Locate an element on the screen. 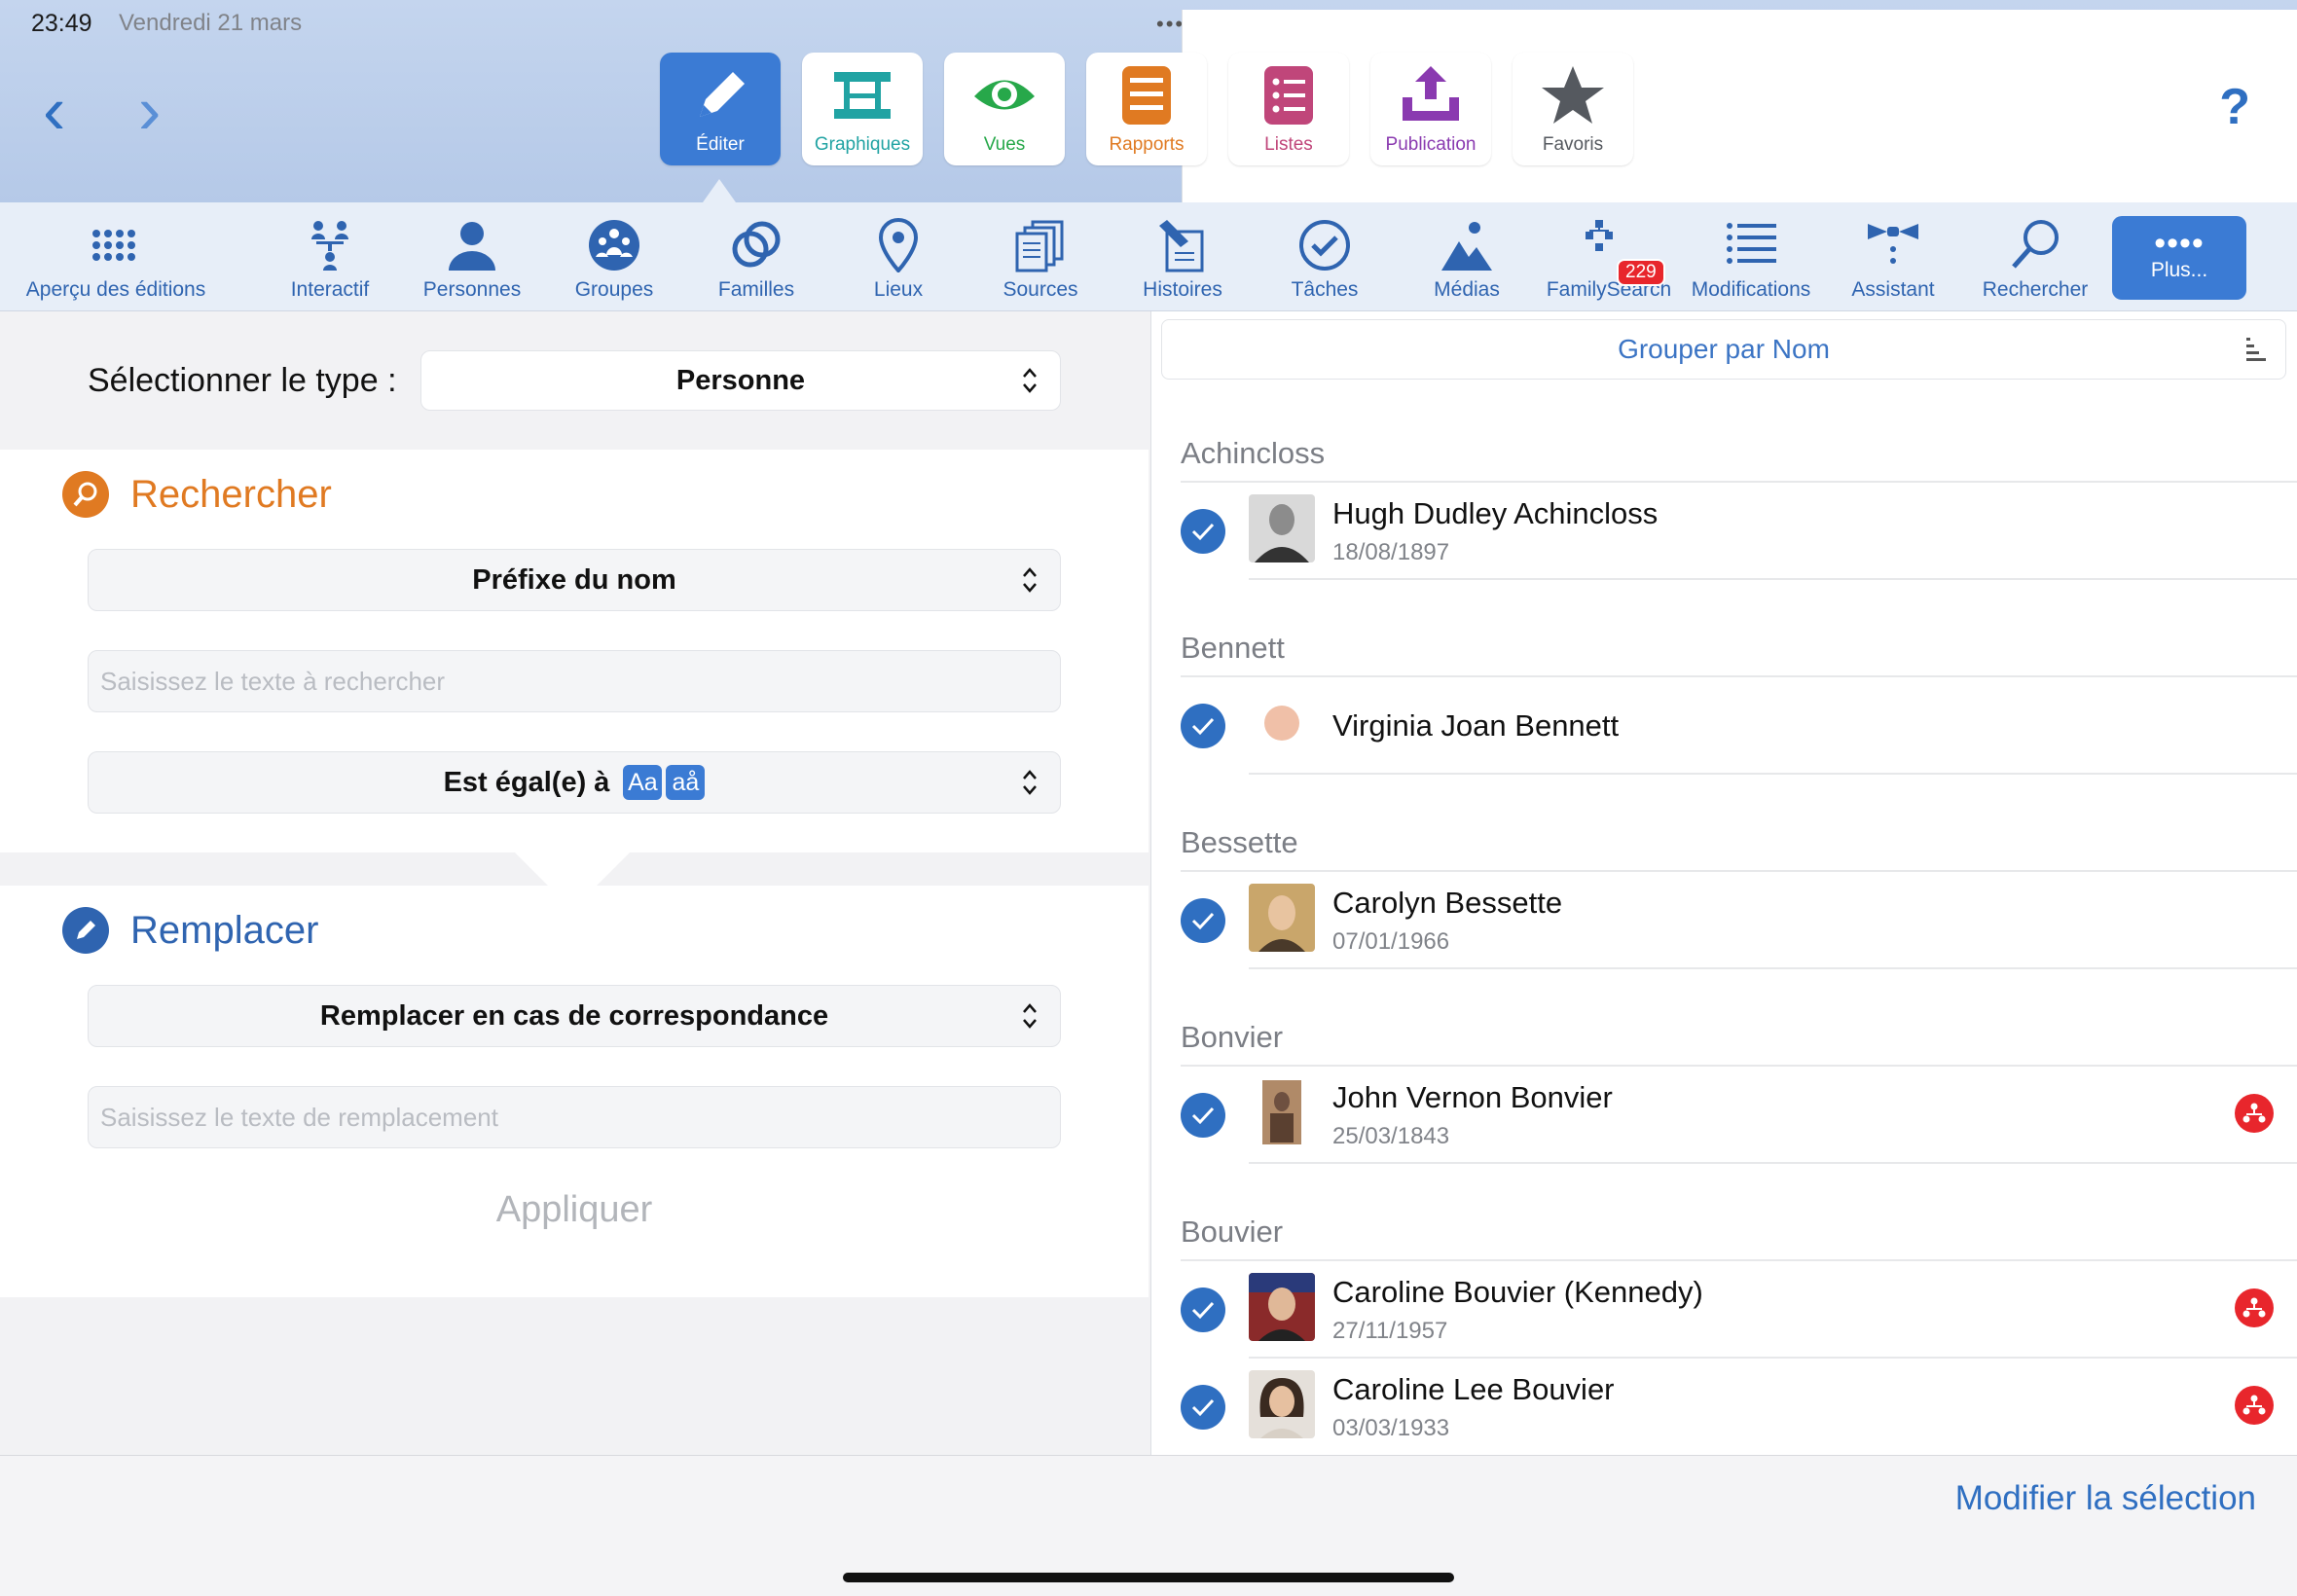 The width and height of the screenshot is (2297, 1596). person-name: John Vernon Bonvier is located at coordinates (1472, 1097).